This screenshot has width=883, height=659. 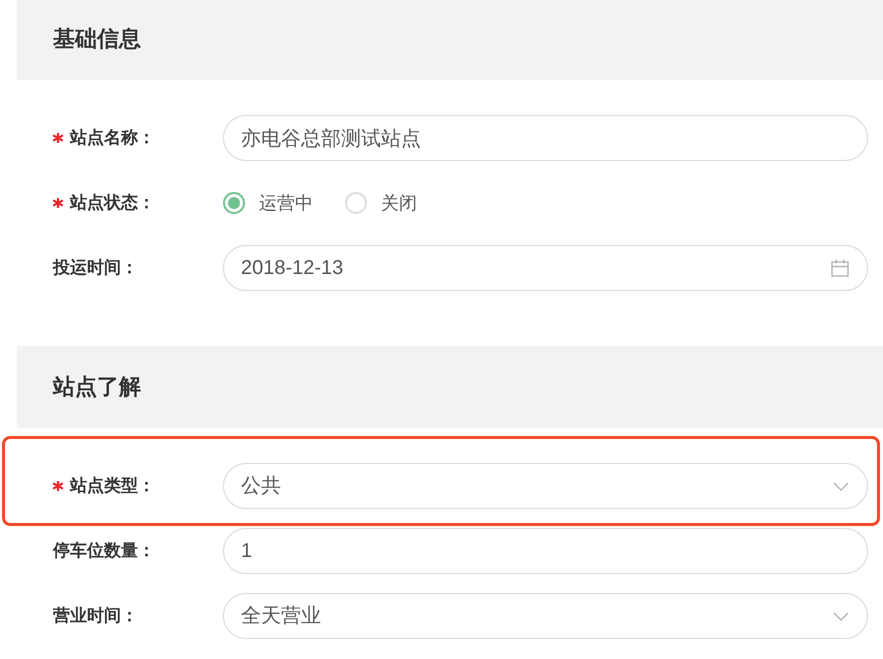 What do you see at coordinates (545, 138) in the screenshot?
I see `text-field: 亦电谷总部测试站点` at bounding box center [545, 138].